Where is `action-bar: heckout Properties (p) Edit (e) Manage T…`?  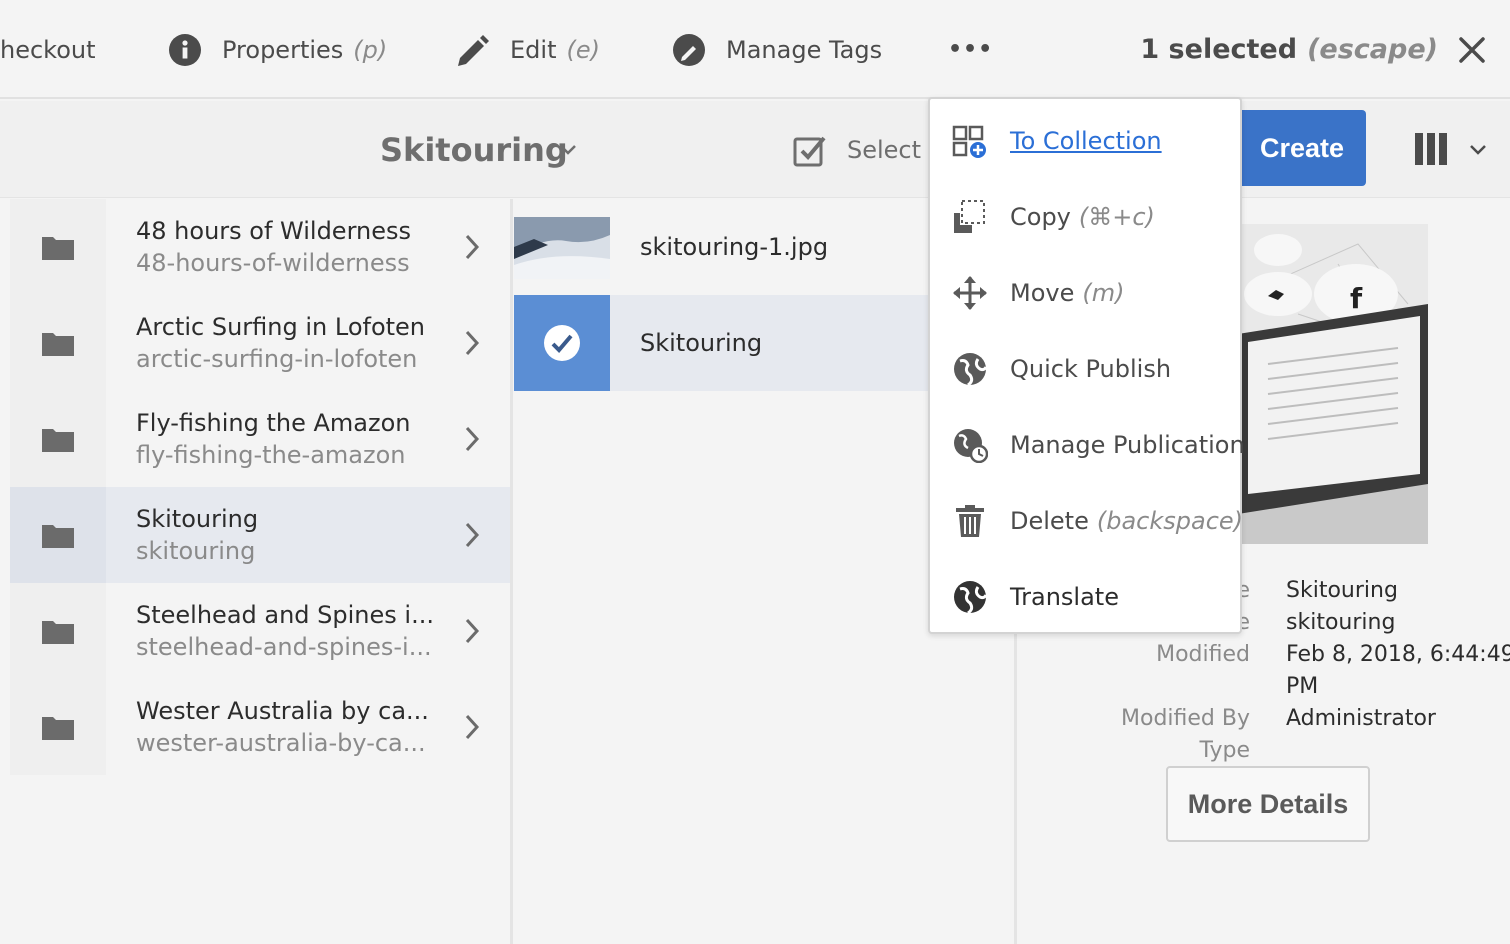
action-bar: heckout Properties (p) Edit (e) Manage T… is located at coordinates (755, 49).